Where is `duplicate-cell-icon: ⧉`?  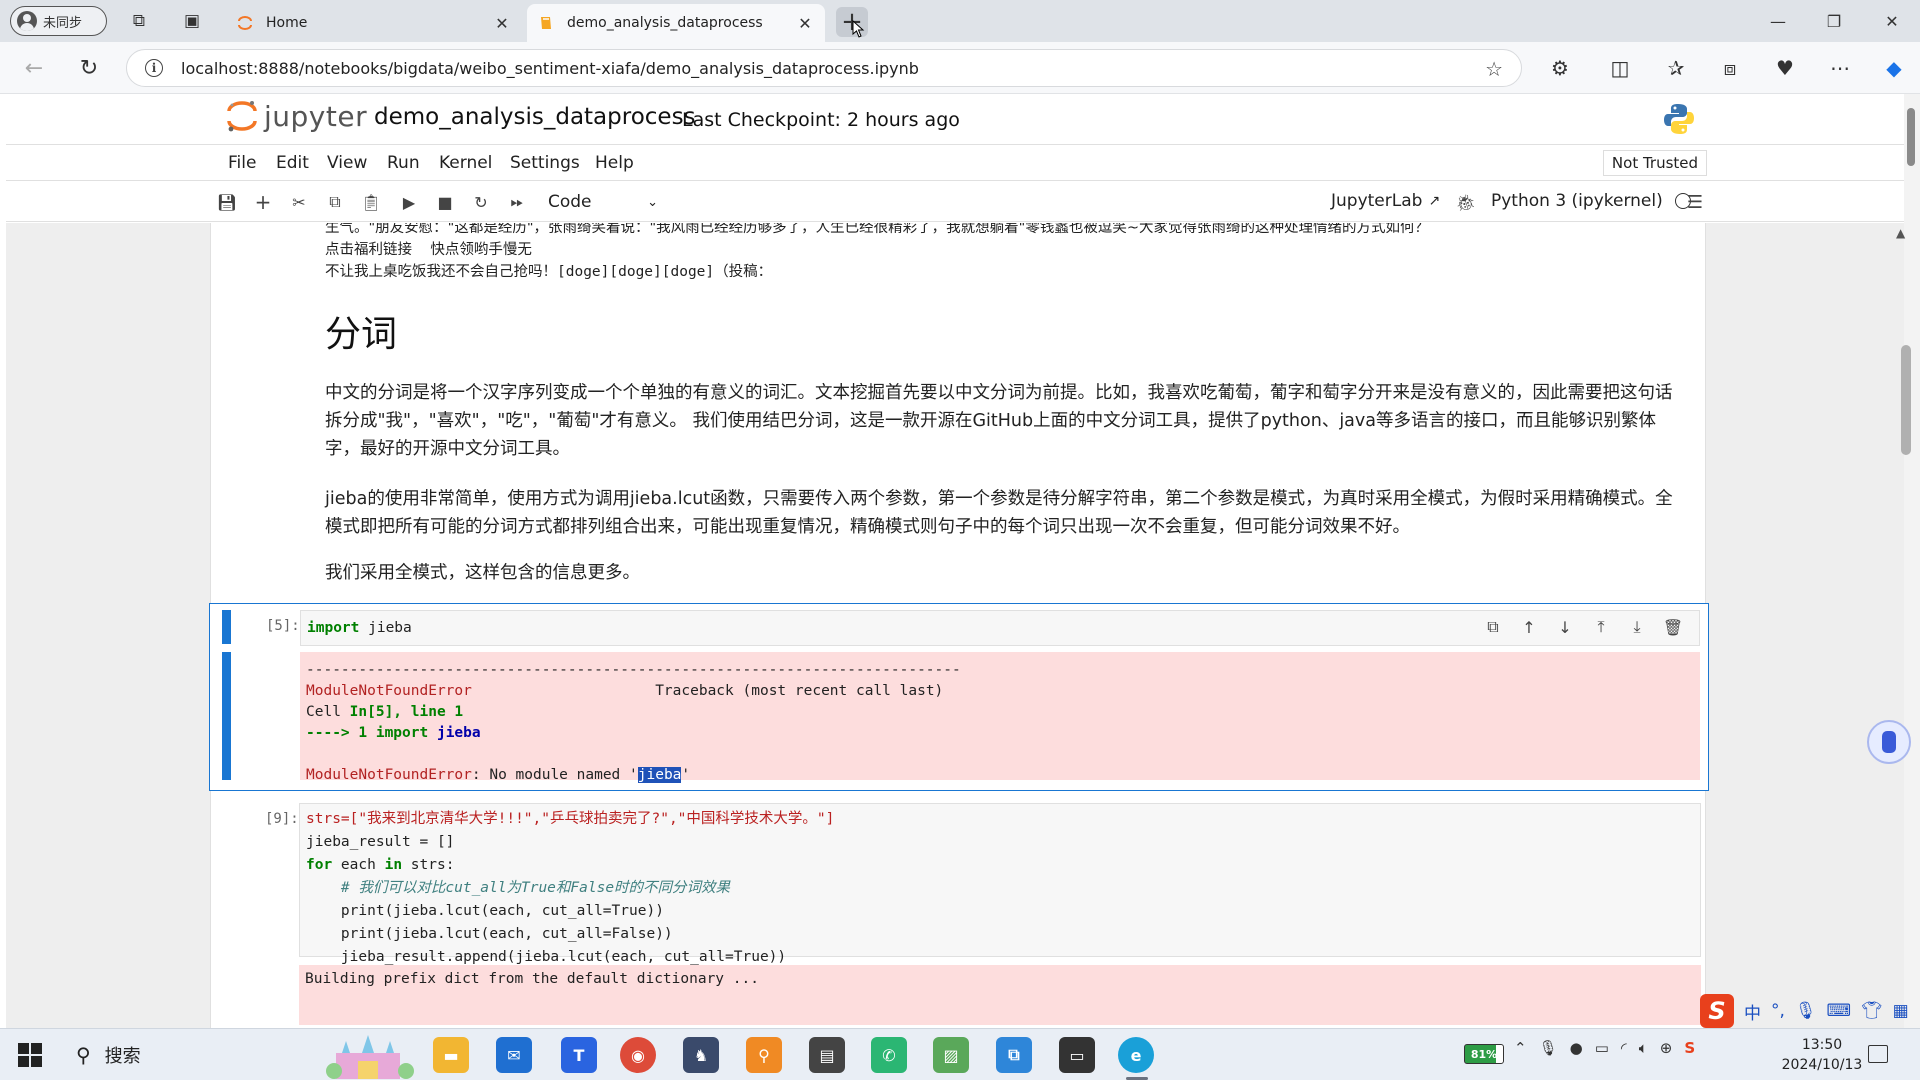 duplicate-cell-icon: ⧉ is located at coordinates (1493, 627).